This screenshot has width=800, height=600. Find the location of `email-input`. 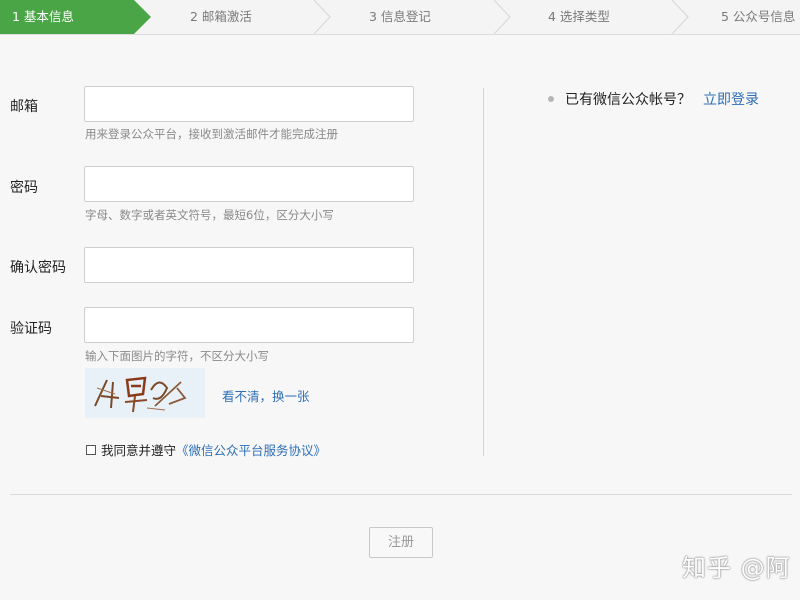

email-input is located at coordinates (249, 104).